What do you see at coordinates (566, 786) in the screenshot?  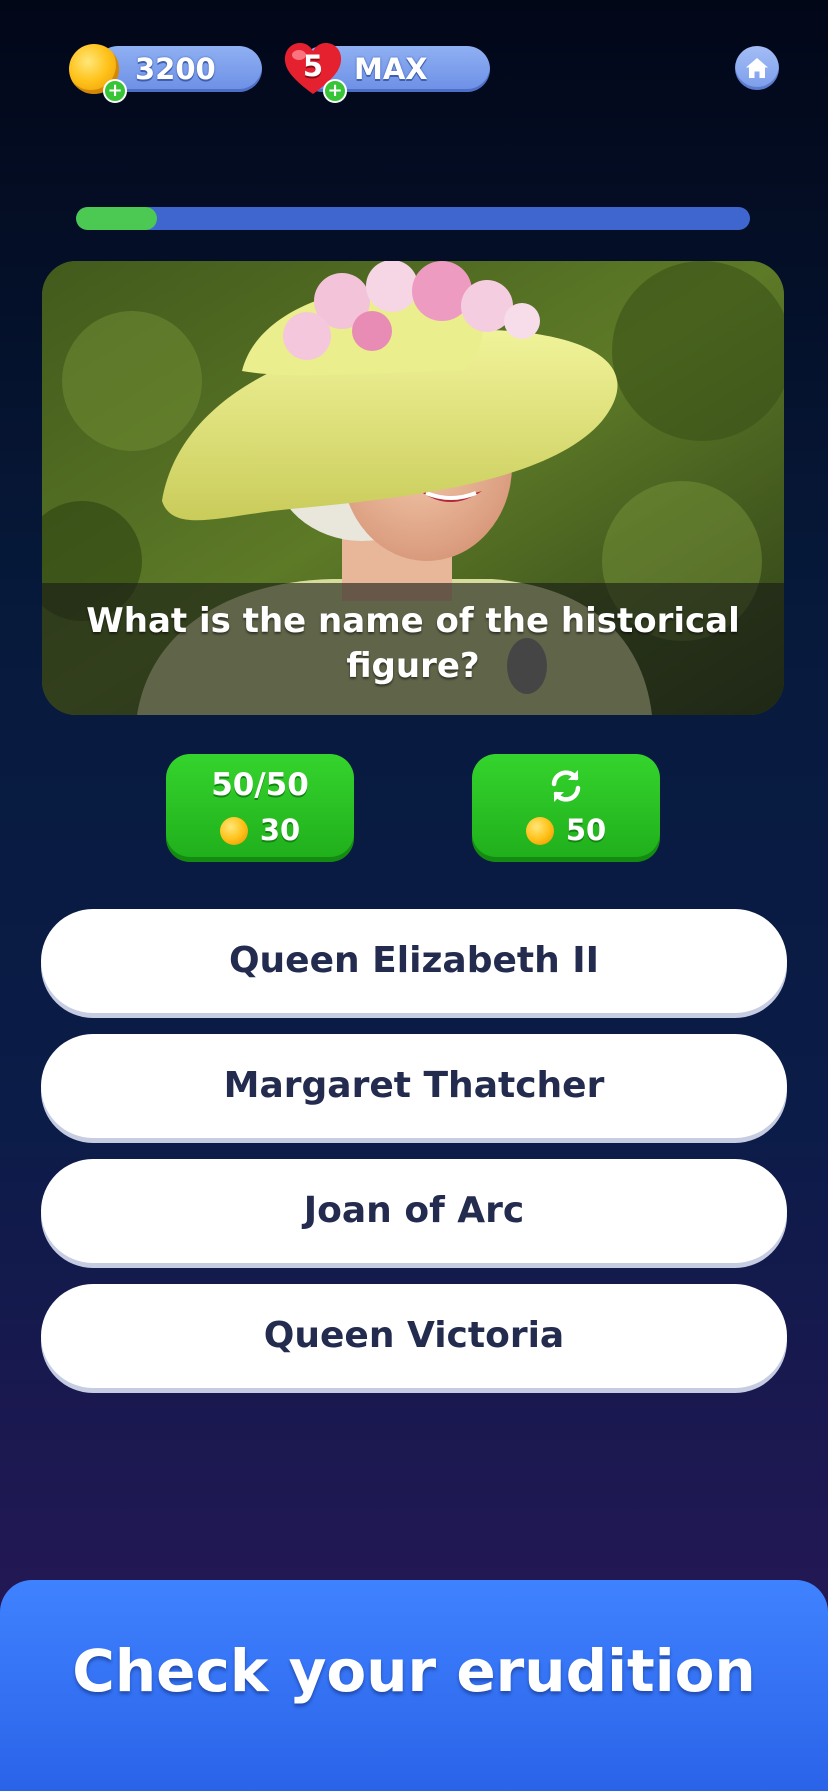 I see `refresh-icon` at bounding box center [566, 786].